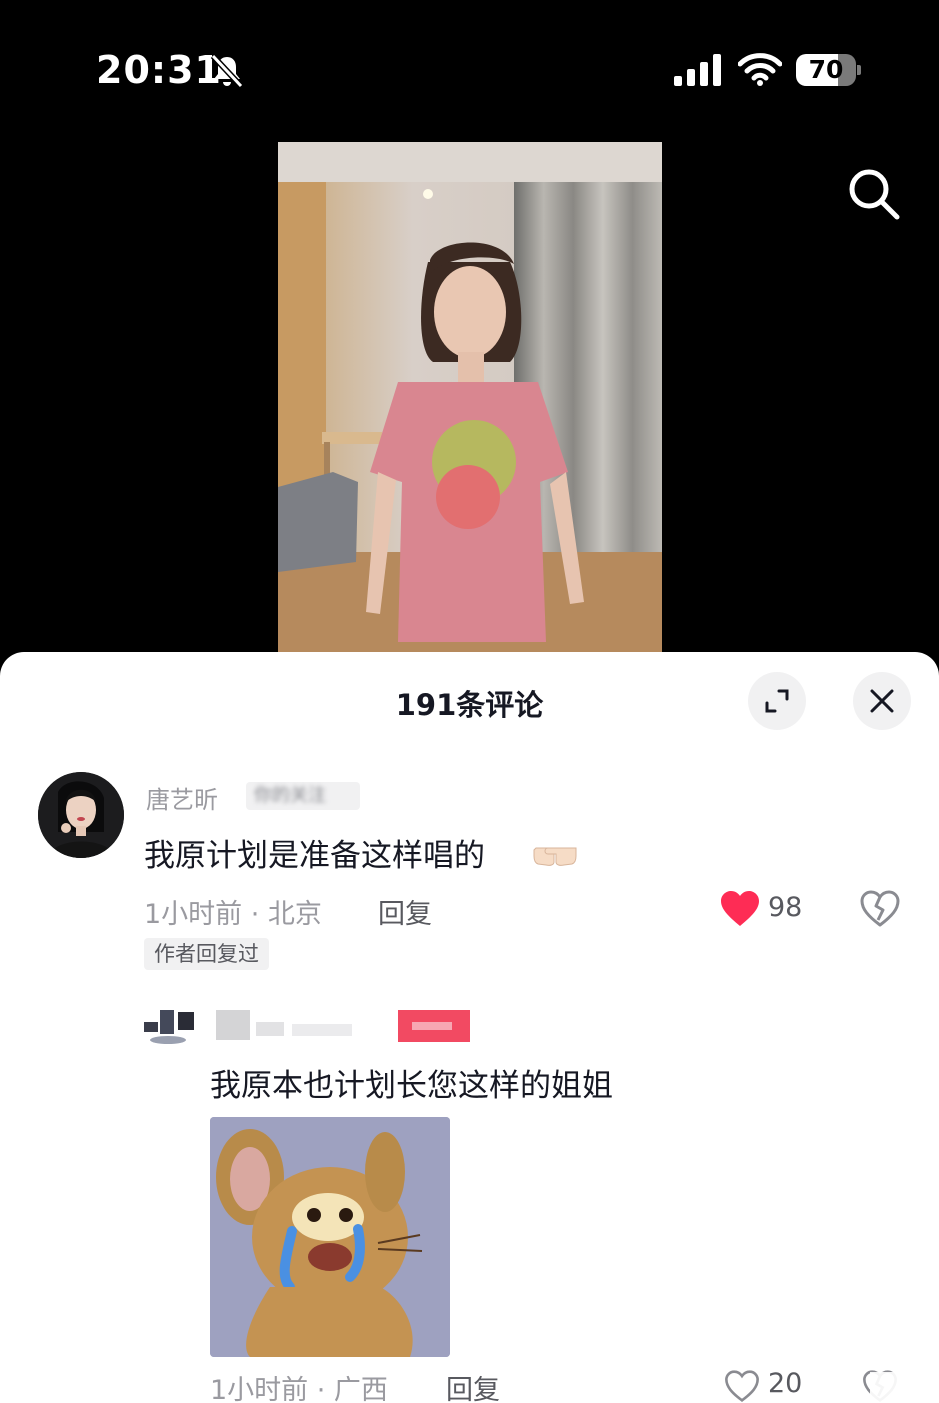 The width and height of the screenshot is (939, 1403). Describe the element at coordinates (206, 954) in the screenshot. I see `author-replied-badge: 作者回复过` at that location.